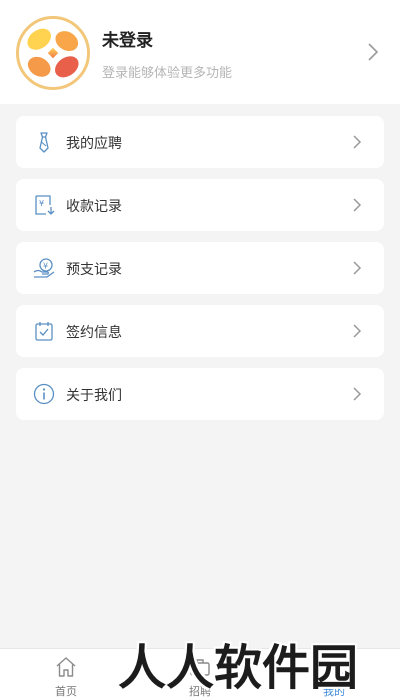 Image resolution: width=400 pixels, height=700 pixels. I want to click on tab-label: 首页, so click(66, 691).